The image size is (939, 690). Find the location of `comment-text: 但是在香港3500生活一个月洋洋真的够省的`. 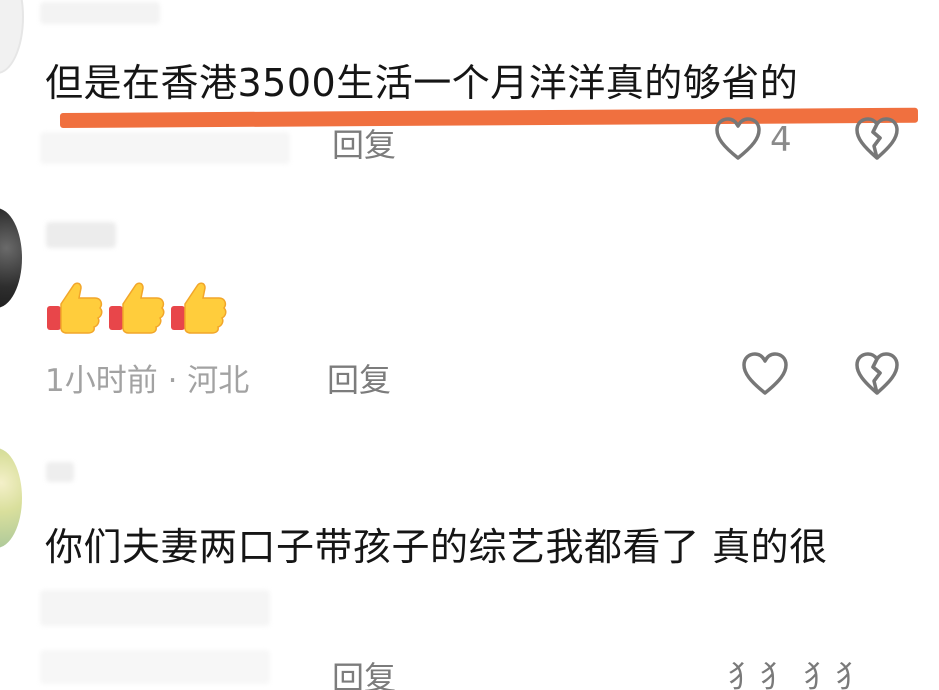

comment-text: 但是在香港3500生活一个月洋洋真的够省的 is located at coordinates (422, 83).